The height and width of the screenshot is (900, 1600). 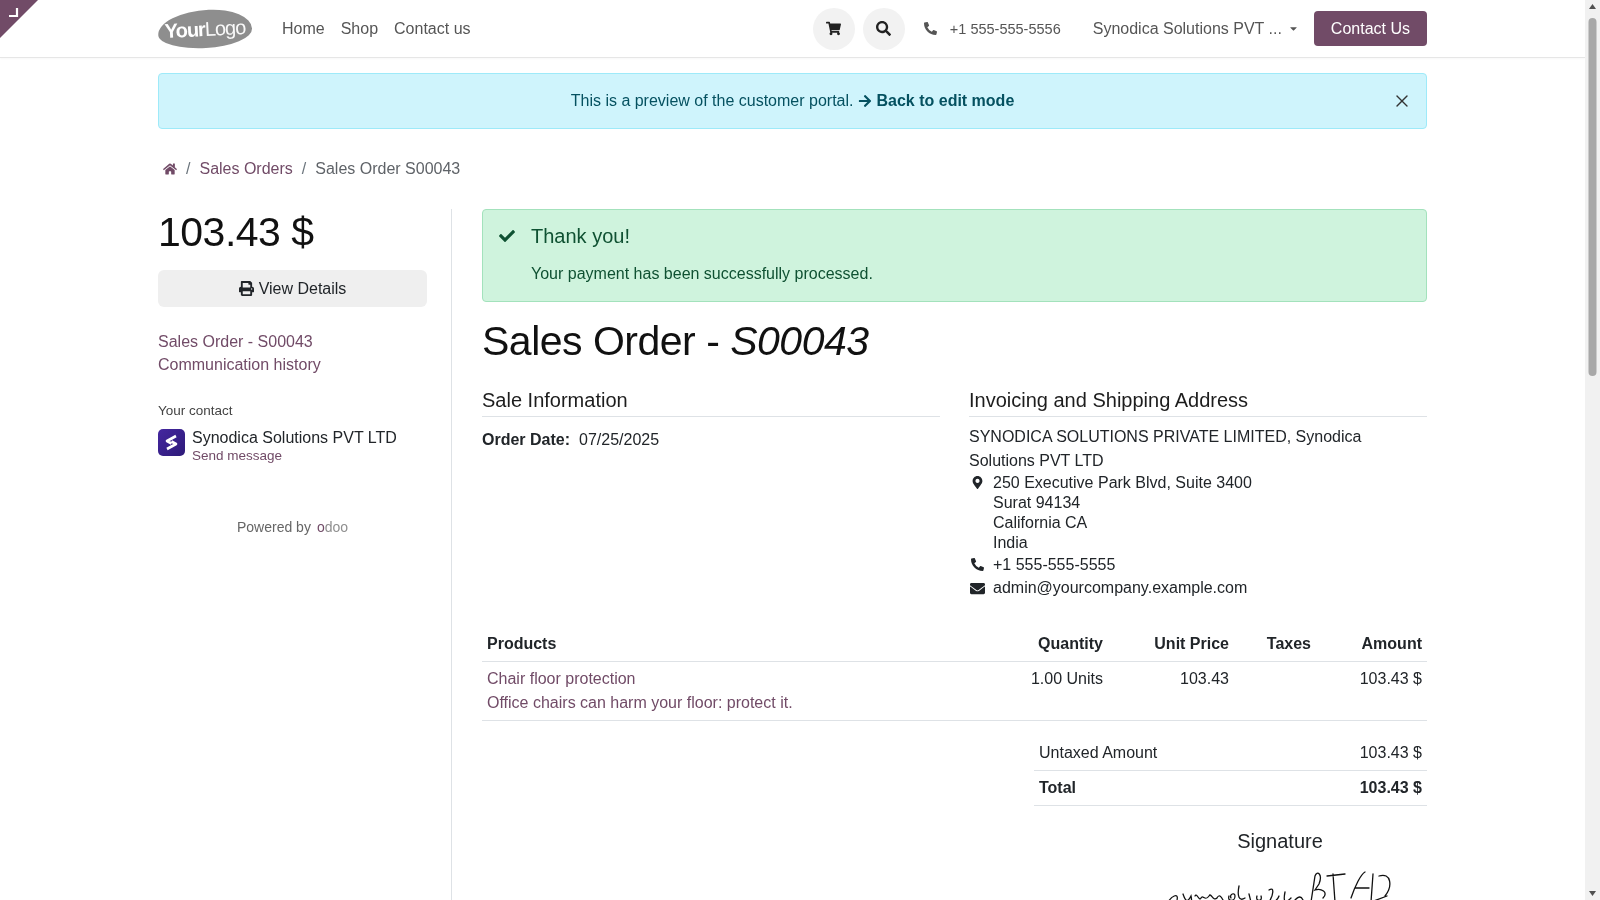 What do you see at coordinates (273, 527) in the screenshot?
I see `powered-by-text: Powered by` at bounding box center [273, 527].